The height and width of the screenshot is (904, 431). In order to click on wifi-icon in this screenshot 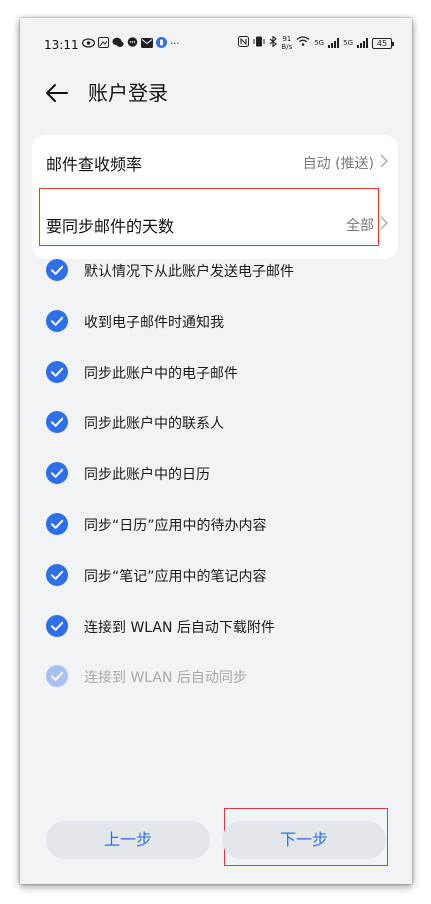, I will do `click(303, 43)`.